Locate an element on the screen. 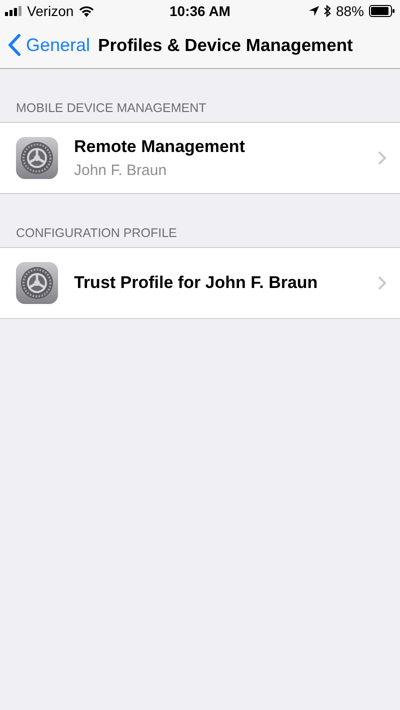  bluetooth-icon is located at coordinates (327, 11).